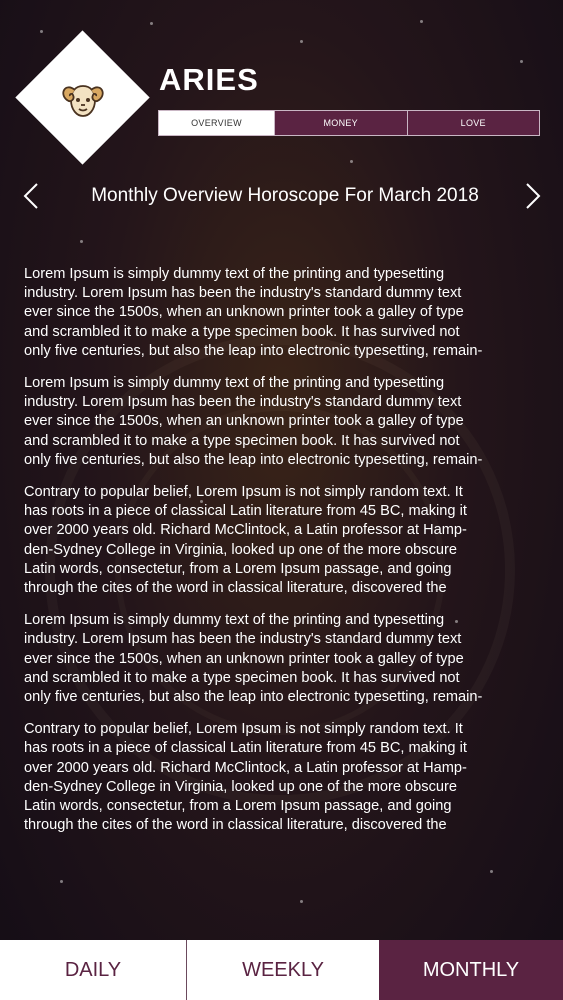 The image size is (563, 1000). What do you see at coordinates (471, 970) in the screenshot?
I see `tab-monthly: MONTHLY` at bounding box center [471, 970].